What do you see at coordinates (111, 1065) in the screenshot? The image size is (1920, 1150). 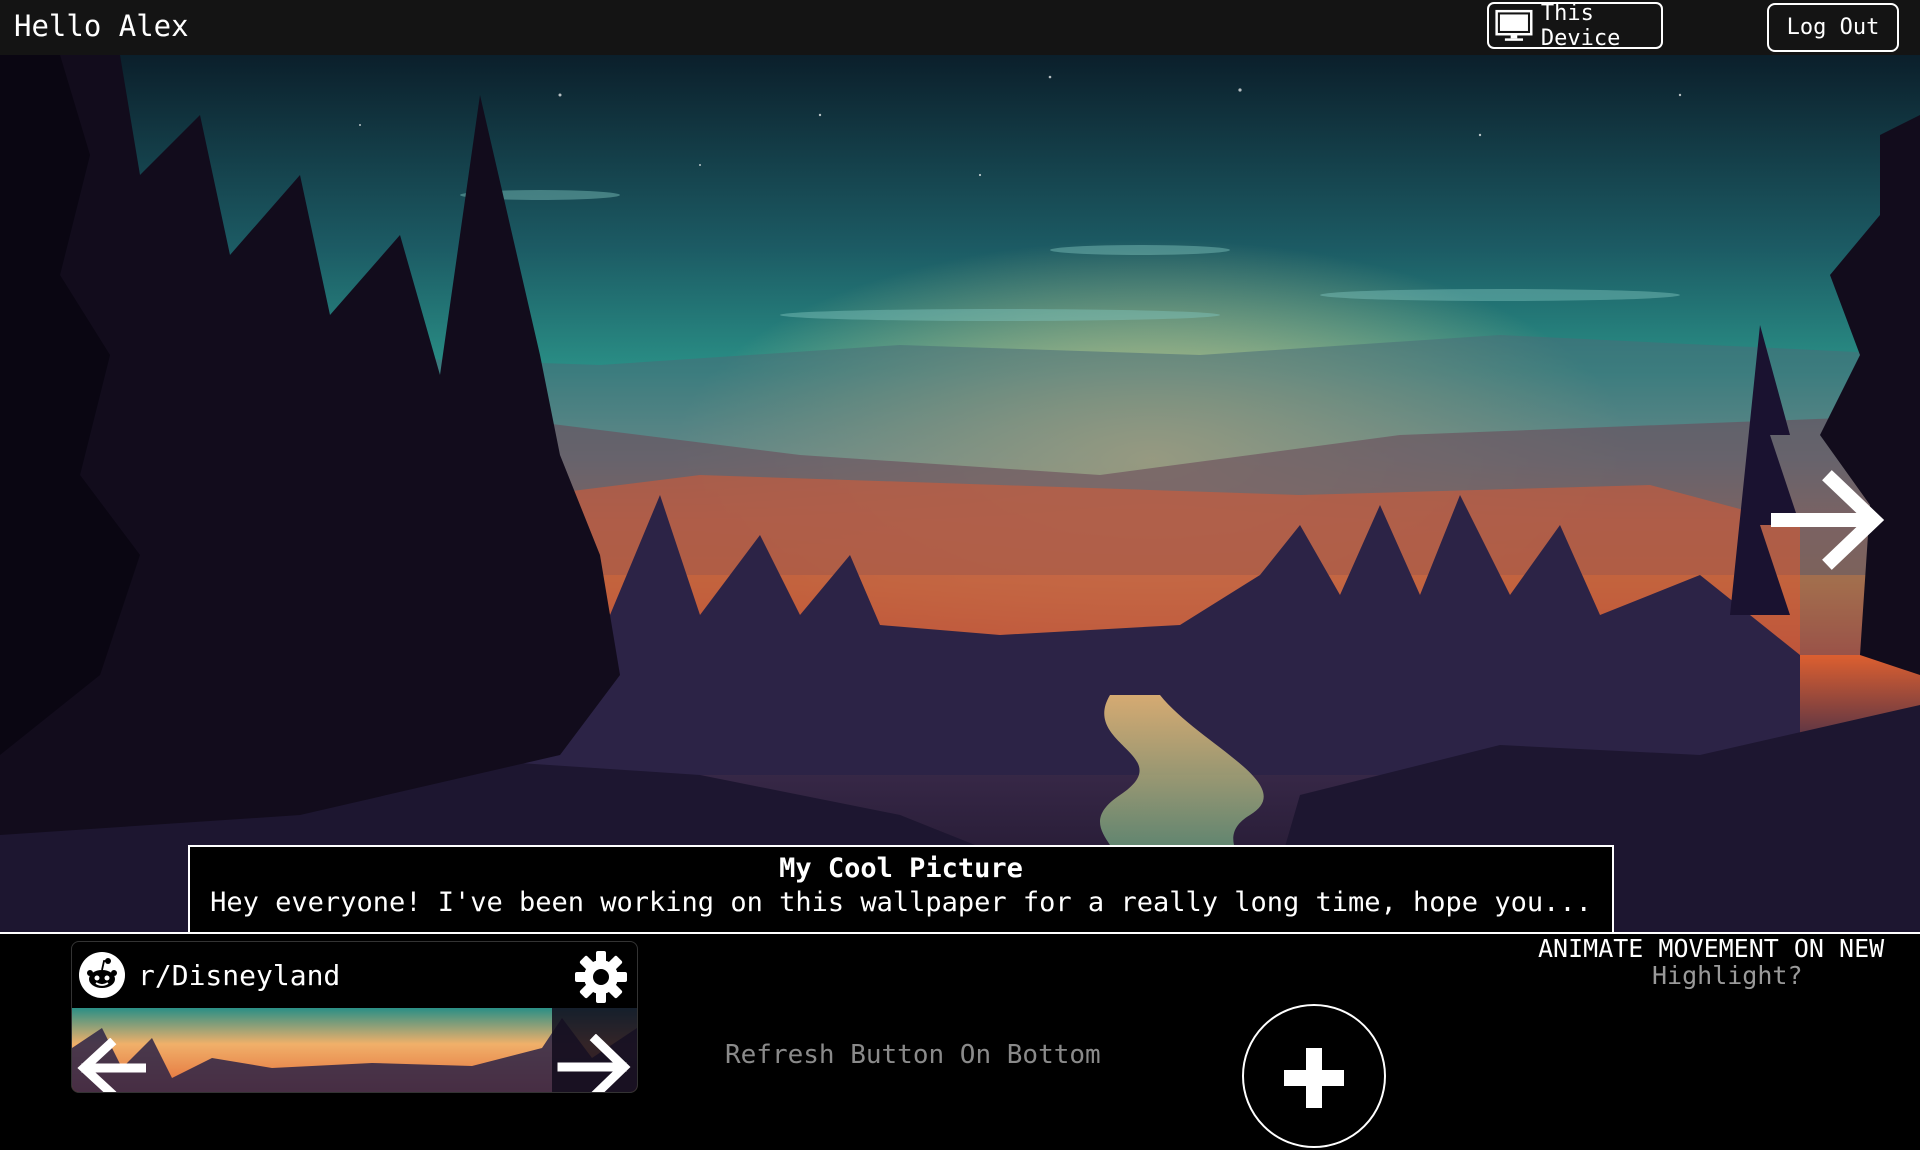 I see `arrow-left-icon` at bounding box center [111, 1065].